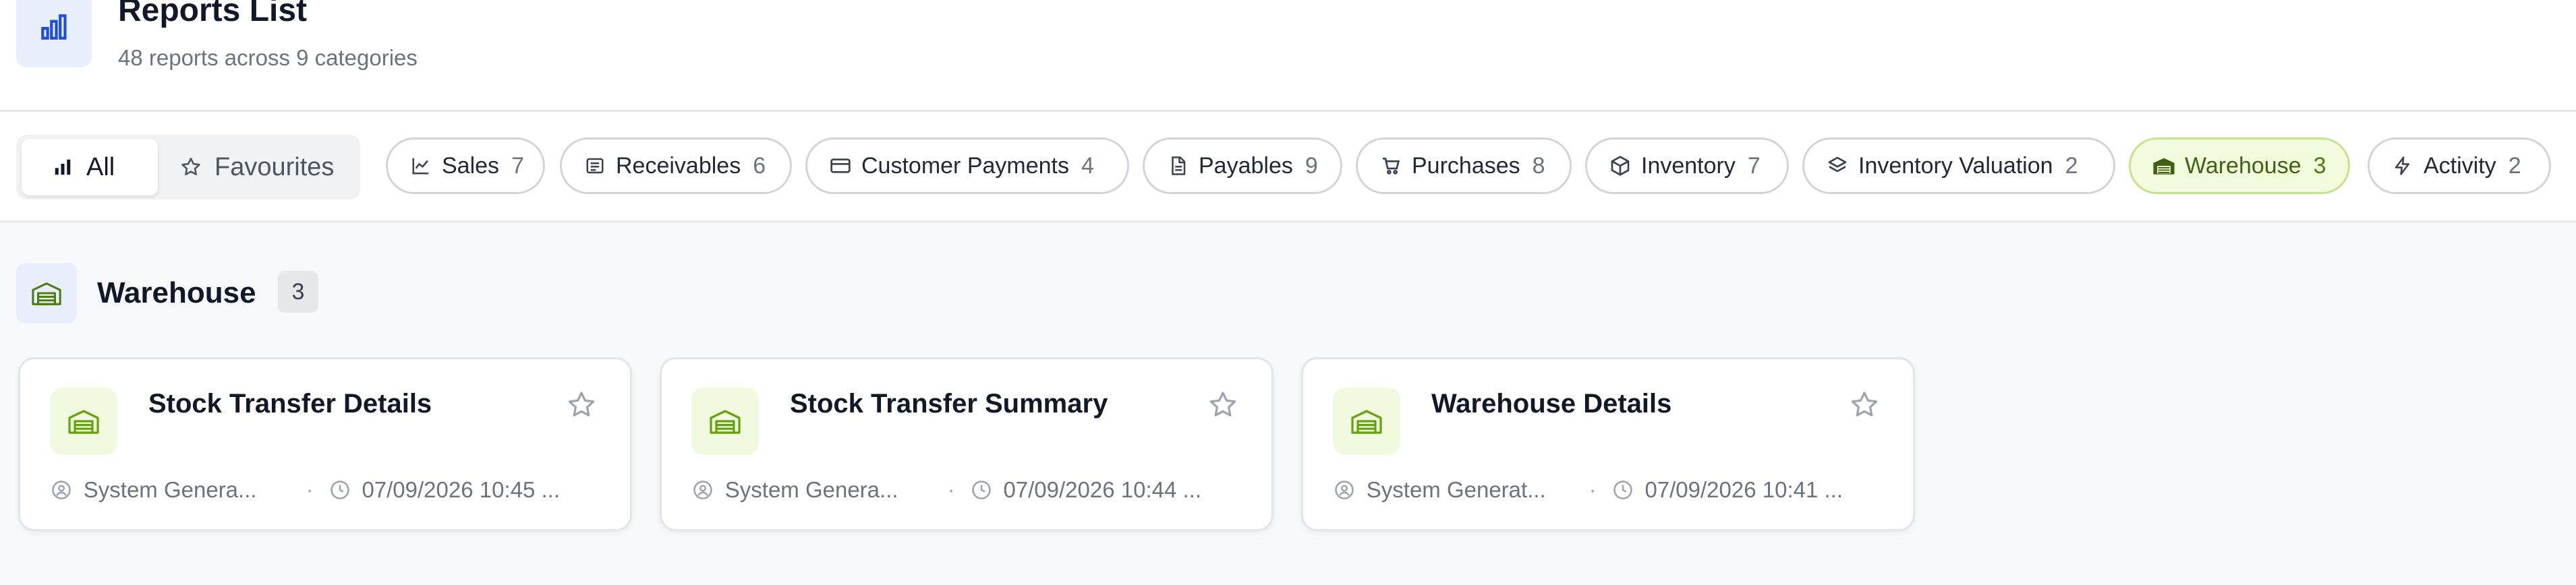  I want to click on receipt-icon, so click(594, 165).